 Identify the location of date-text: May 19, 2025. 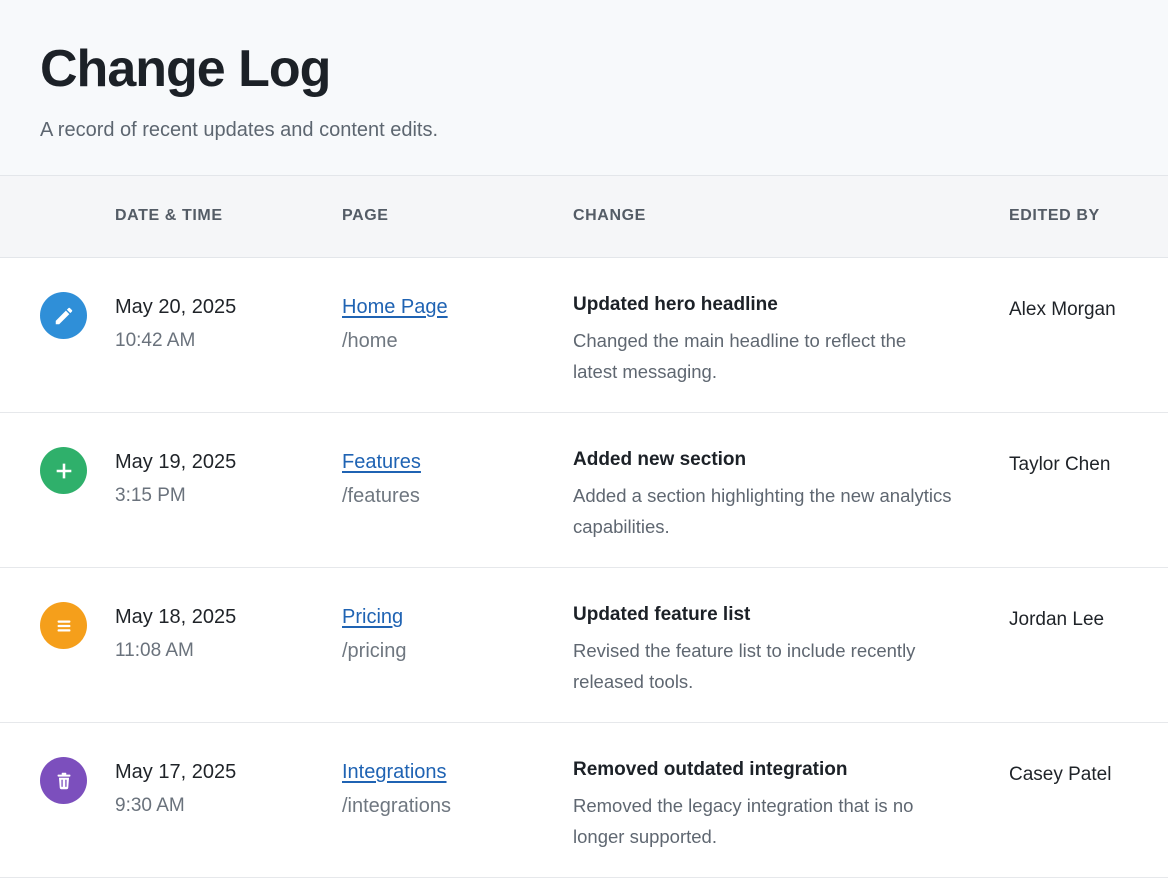
(176, 462).